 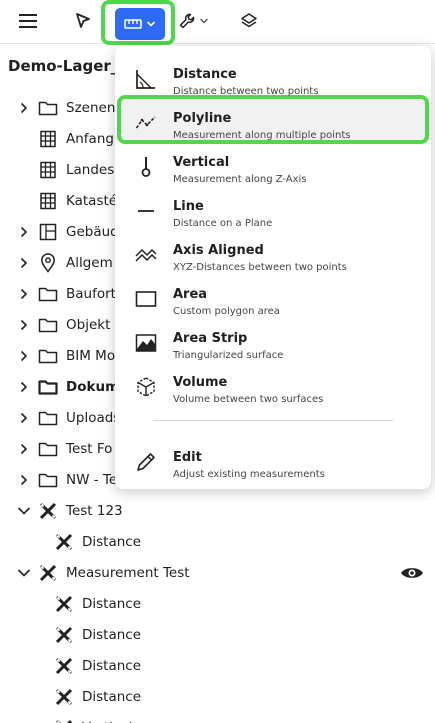 I want to click on menu-item-edit: Edit Adjust existing measurements, so click(x=273, y=459).